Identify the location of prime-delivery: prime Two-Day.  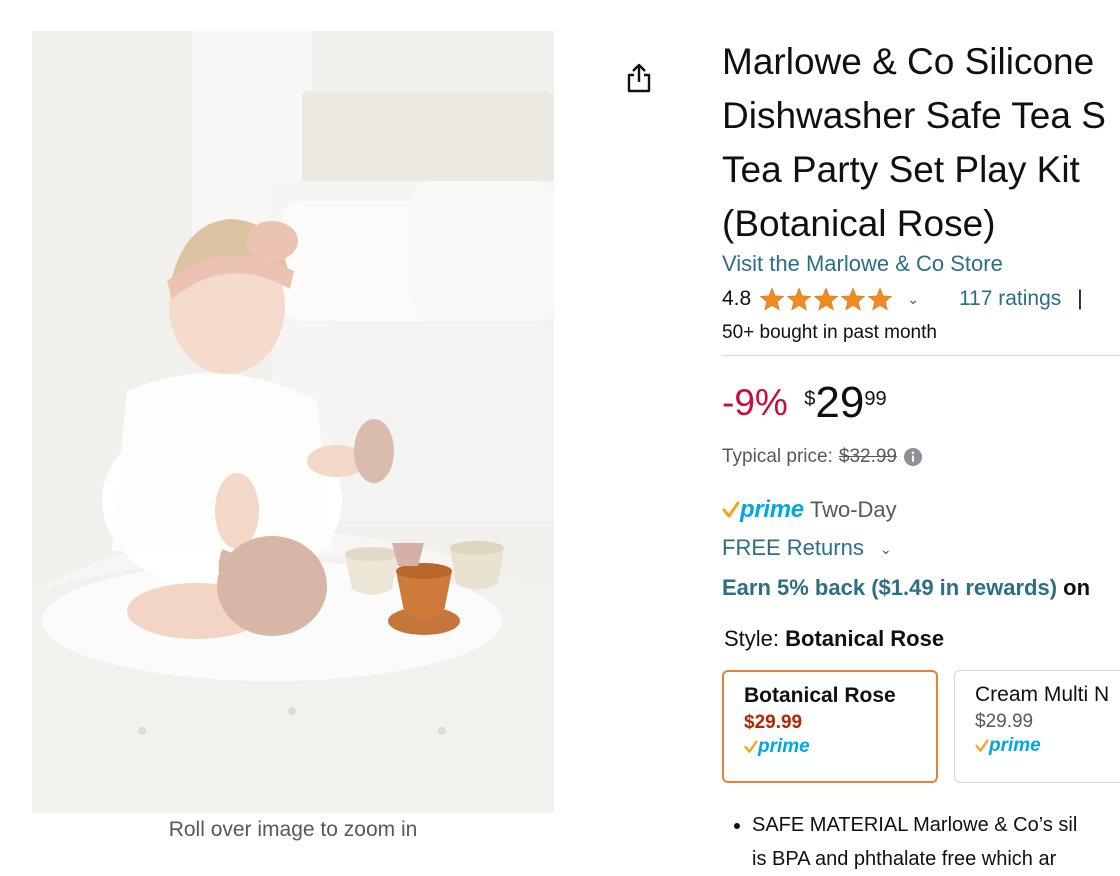
(809, 510).